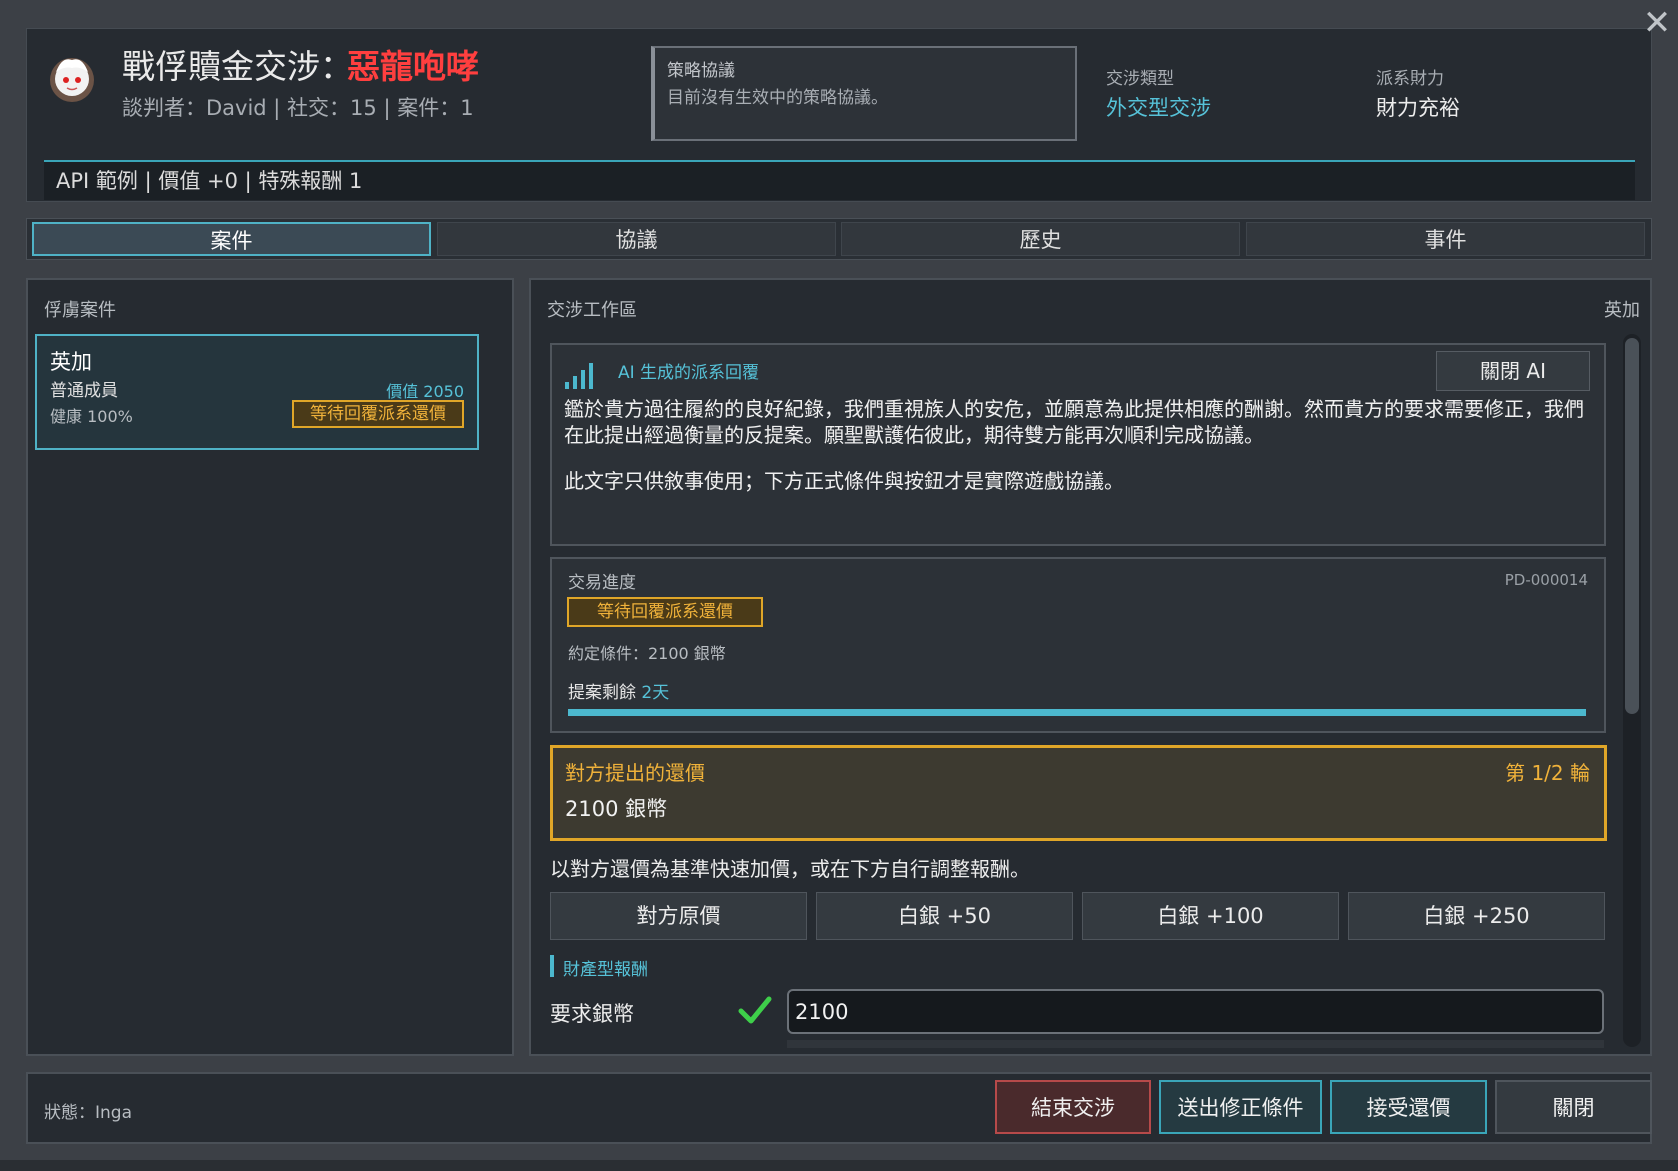 This screenshot has height=1171, width=1678. I want to click on trade-terms: 約定條件：2100 銀幣, so click(647, 653).